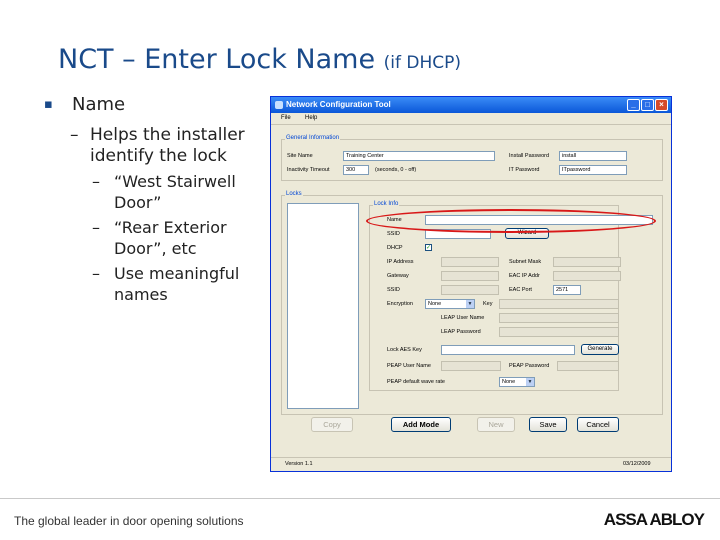 The height and width of the screenshot is (540, 720). I want to click on bullet-rear-exterior: – “Rear Exterior Door”, etc, so click(154, 238).